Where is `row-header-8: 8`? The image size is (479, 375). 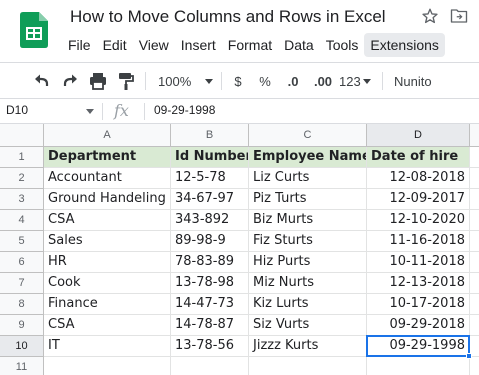
row-header-8: 8 is located at coordinates (22, 304).